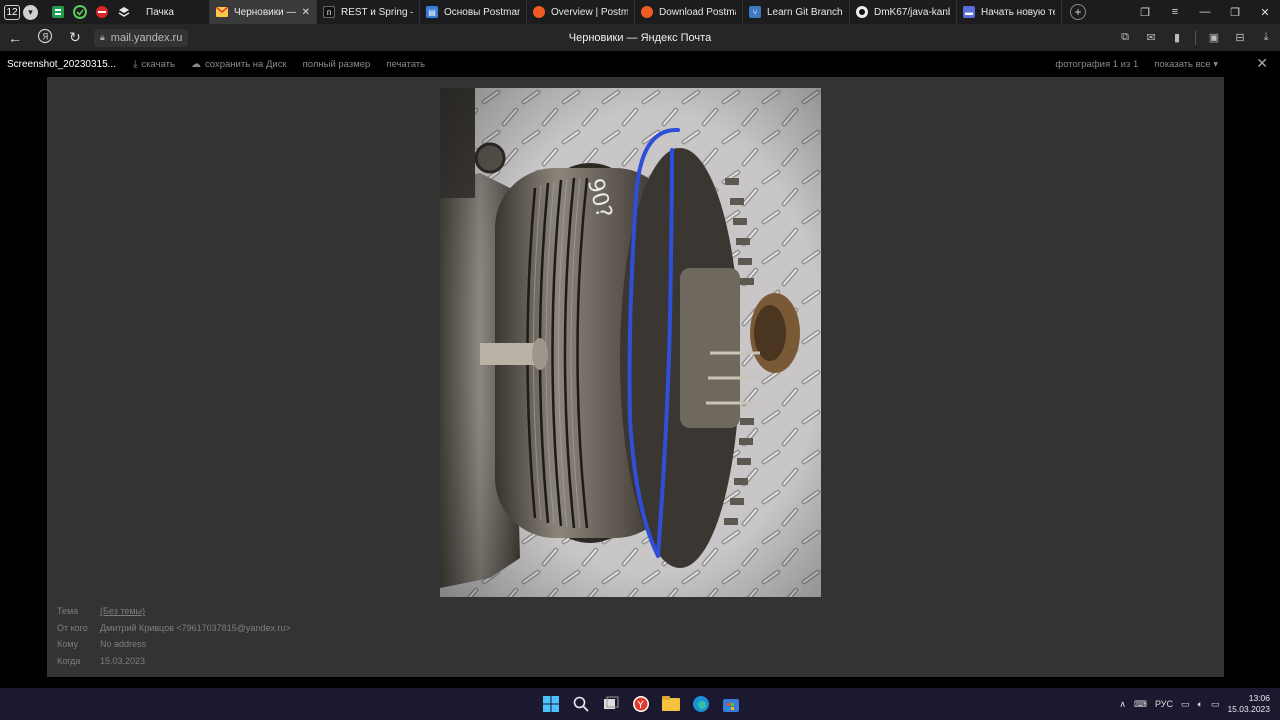 The width and height of the screenshot is (1280, 720). I want to click on file-explorer-icon, so click(671, 704).